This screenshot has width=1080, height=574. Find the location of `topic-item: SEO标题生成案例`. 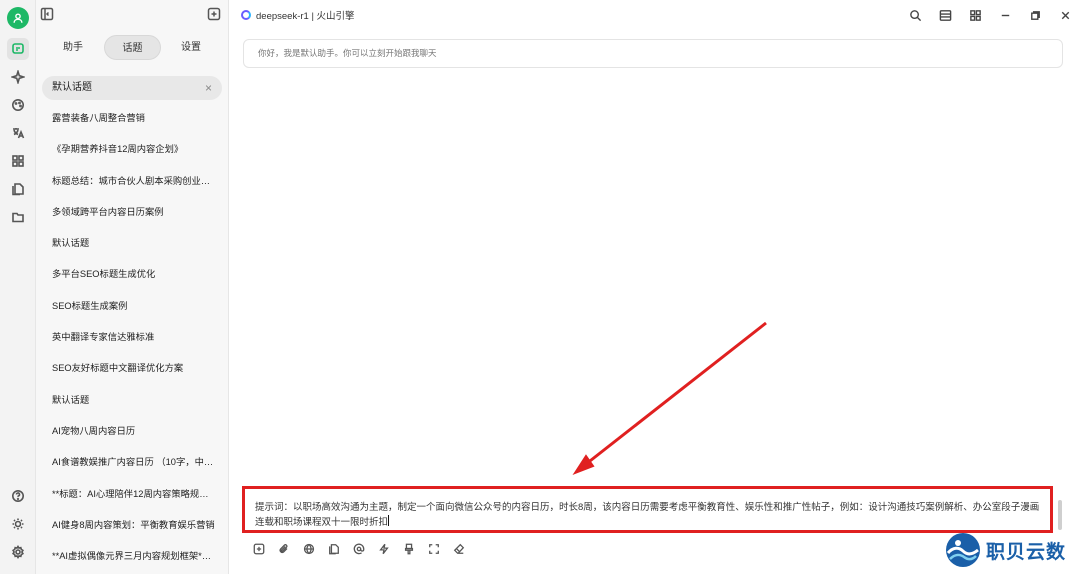

topic-item: SEO标题生成案例 is located at coordinates (132, 306).